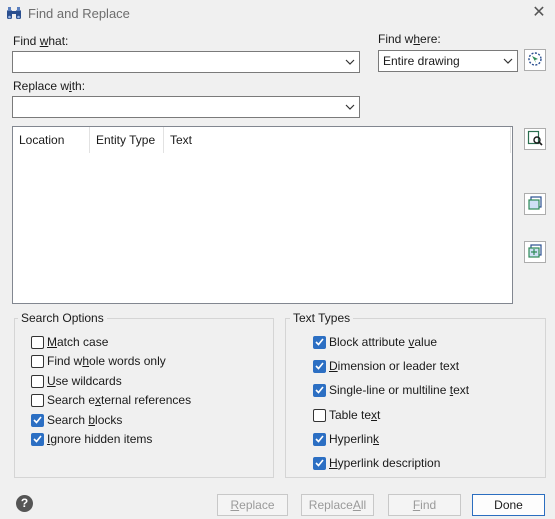  Describe the element at coordinates (24, 503) in the screenshot. I see `help-icon: ?` at that location.